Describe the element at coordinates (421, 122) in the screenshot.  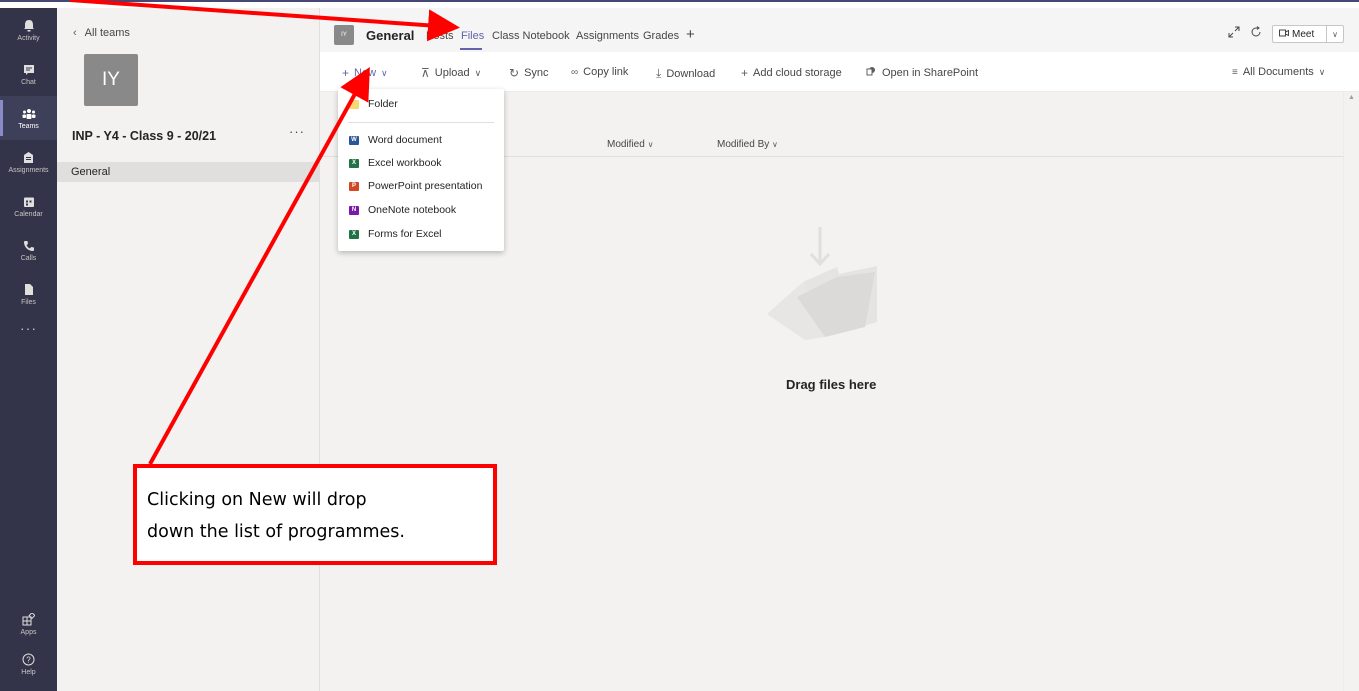
I see `menu-divider` at that location.